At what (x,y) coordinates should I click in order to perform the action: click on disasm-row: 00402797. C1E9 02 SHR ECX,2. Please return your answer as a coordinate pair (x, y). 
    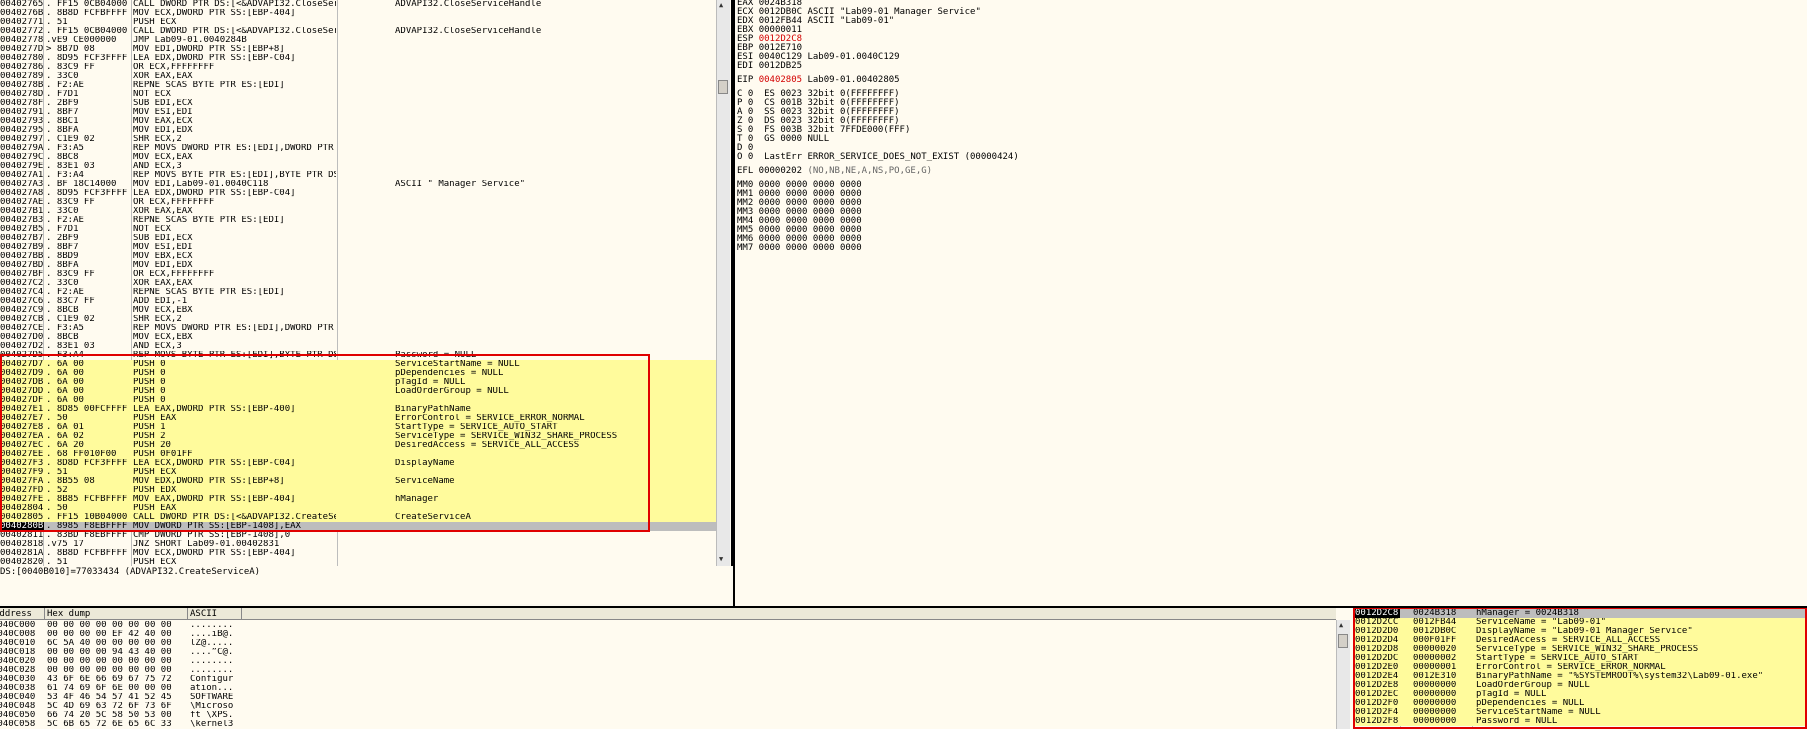
    Looking at the image, I should click on (358, 139).